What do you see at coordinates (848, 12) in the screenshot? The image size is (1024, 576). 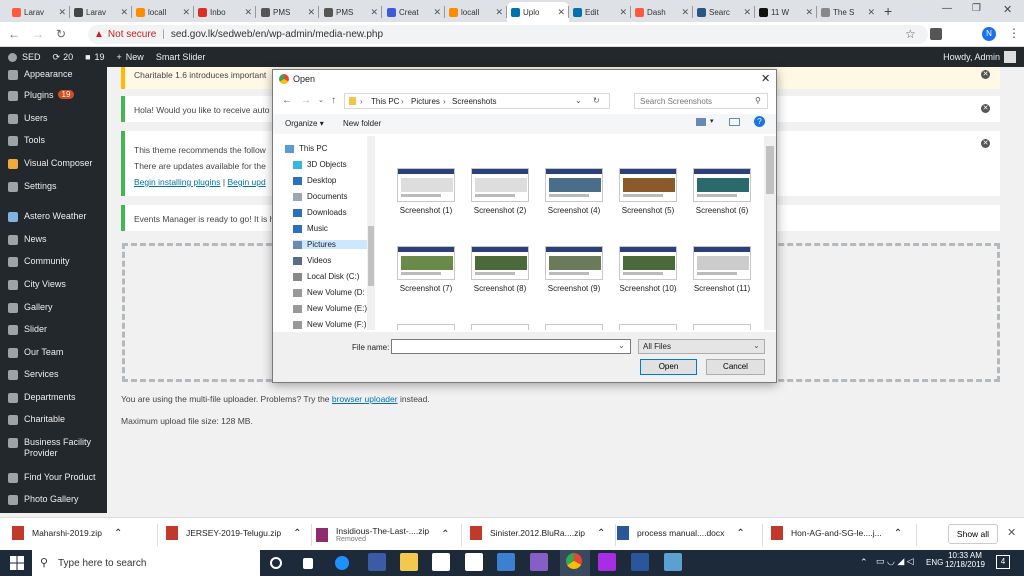 I see `browser-tab: The S ✕` at bounding box center [848, 12].